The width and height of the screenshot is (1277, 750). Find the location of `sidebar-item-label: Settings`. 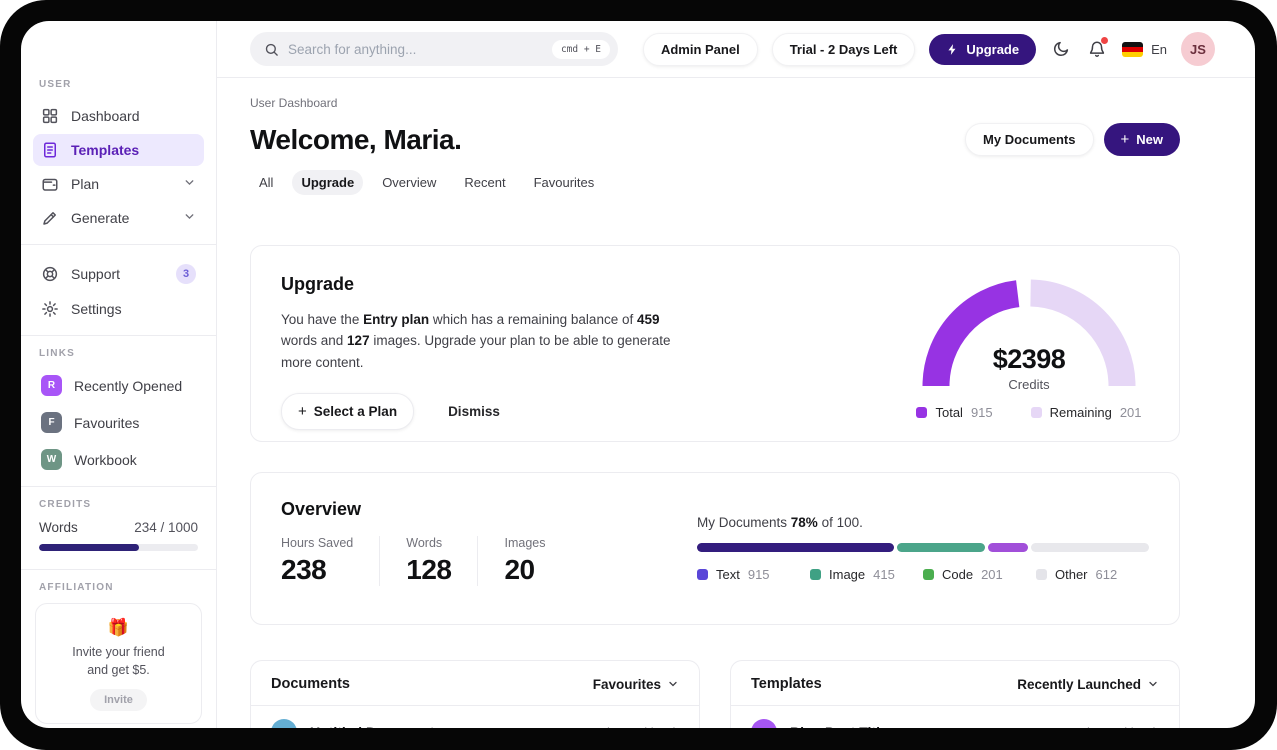

sidebar-item-label: Settings is located at coordinates (96, 309).